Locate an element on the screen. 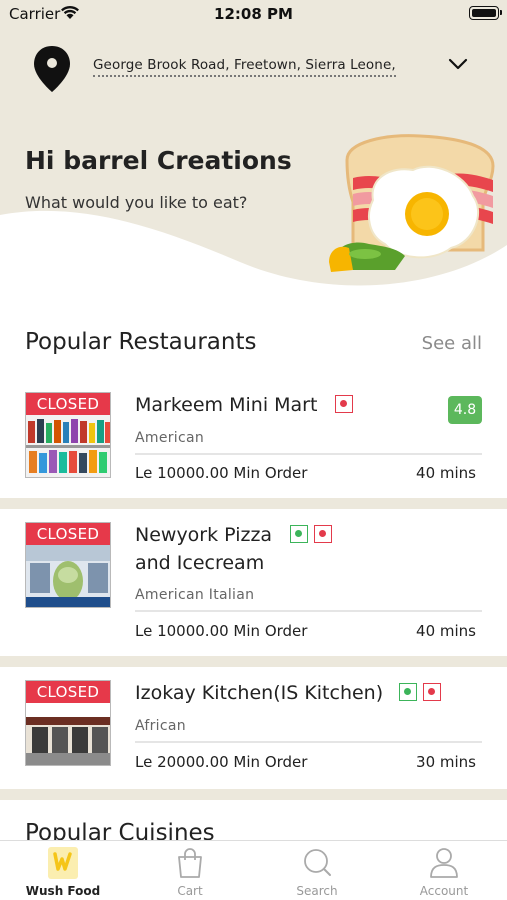 The image size is (507, 900). bottom-tab-bar: Wush Food Cart Search Account is located at coordinates (253, 870).